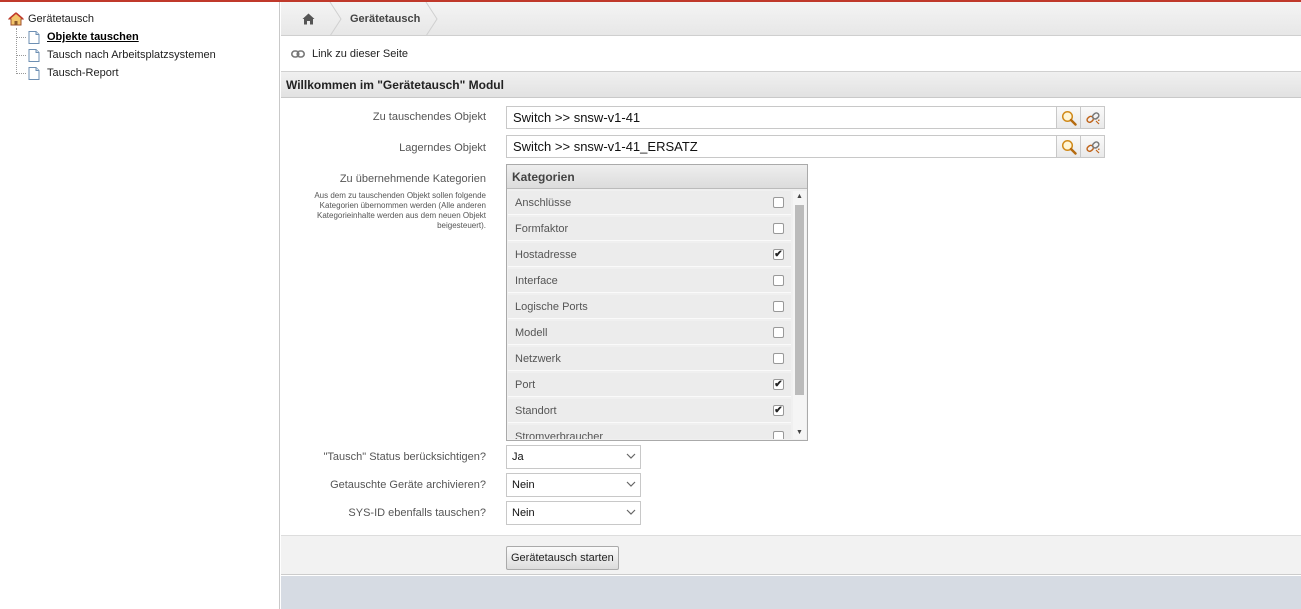 Image resolution: width=1301 pixels, height=609 pixels. I want to click on scroll-up-arrow-icon: ▲, so click(799, 197).